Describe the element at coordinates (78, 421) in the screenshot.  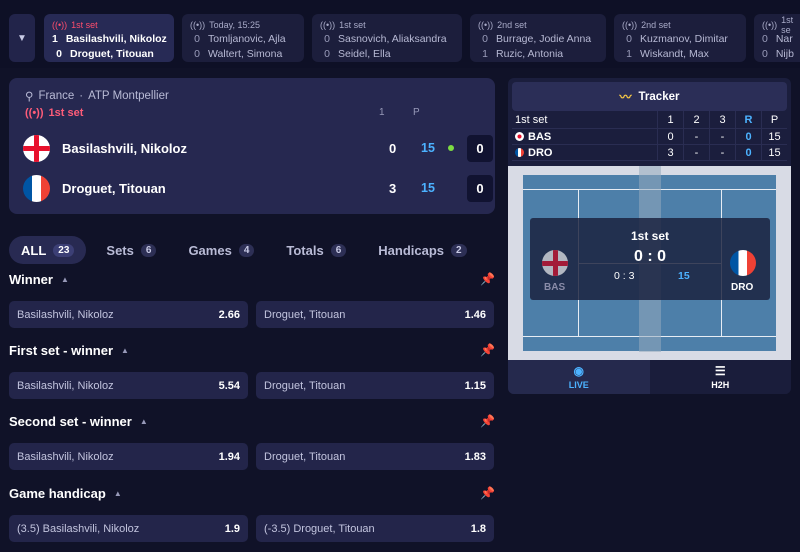
I see `market-header: Second set - winner ▲` at that location.